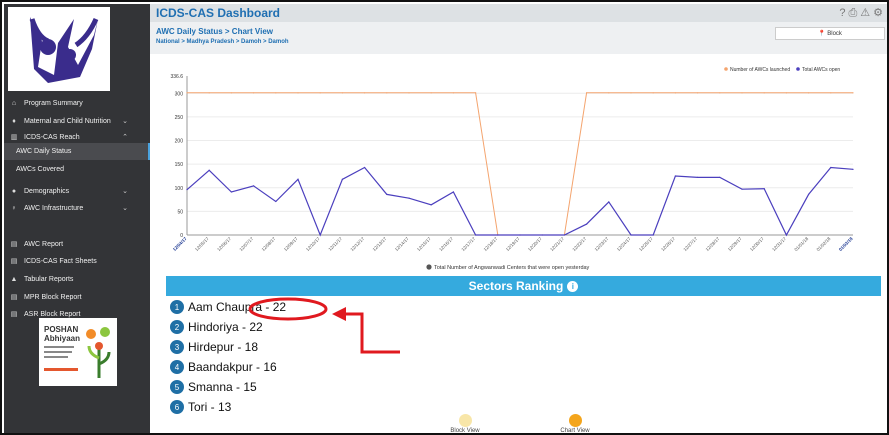  I want to click on poshan-abhiyaan-logo: POSHAN Abhiyaan, so click(78, 352).